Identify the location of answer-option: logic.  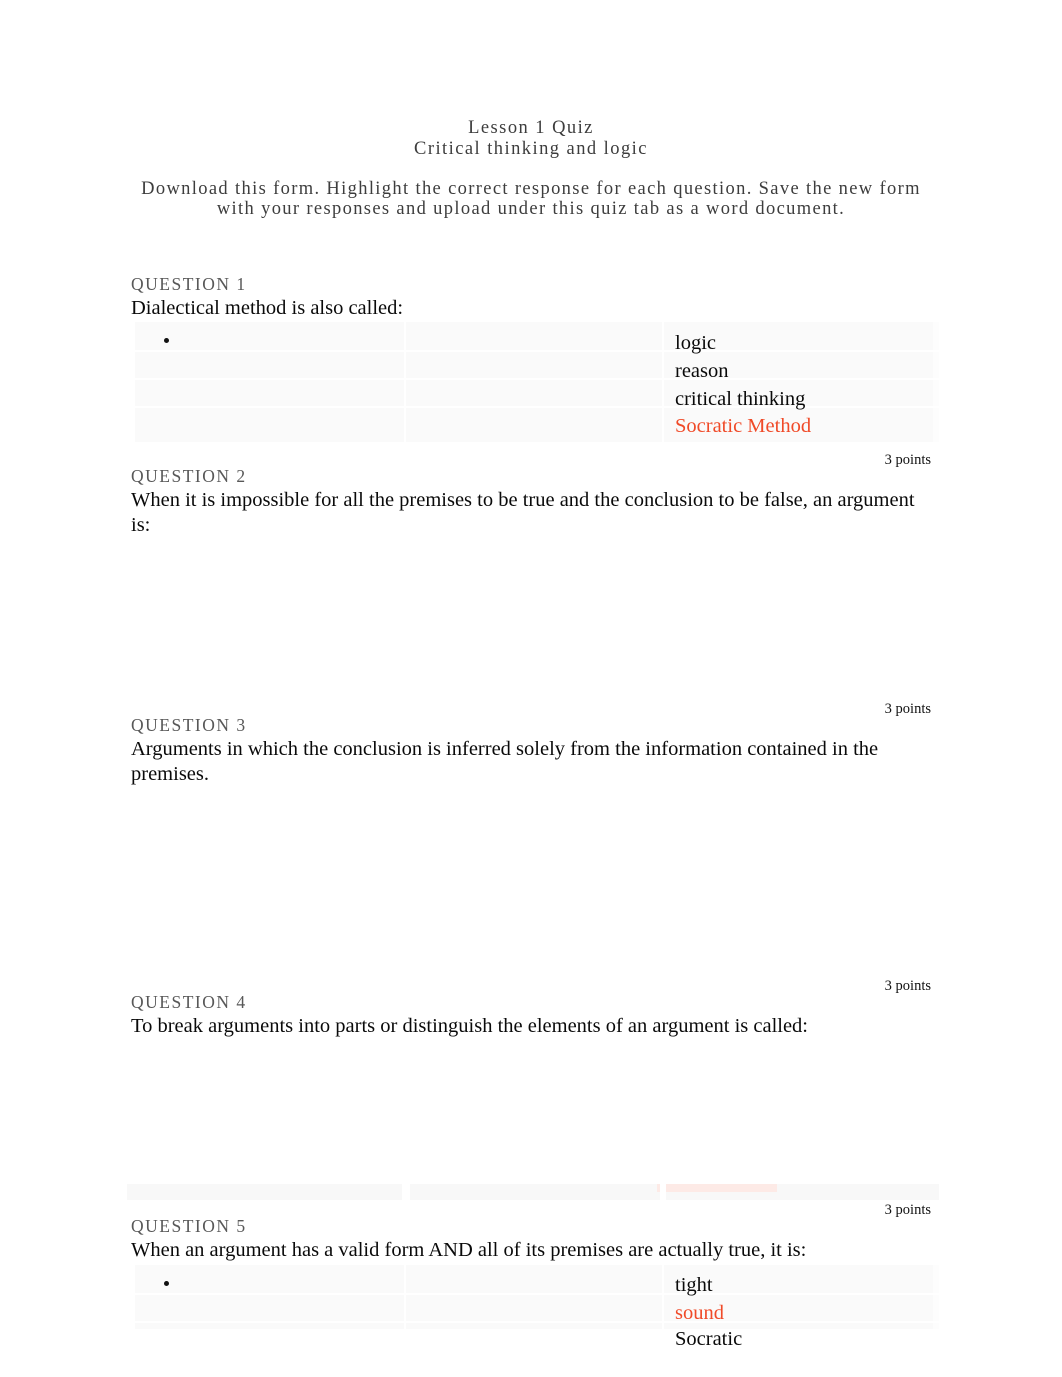
(695, 343).